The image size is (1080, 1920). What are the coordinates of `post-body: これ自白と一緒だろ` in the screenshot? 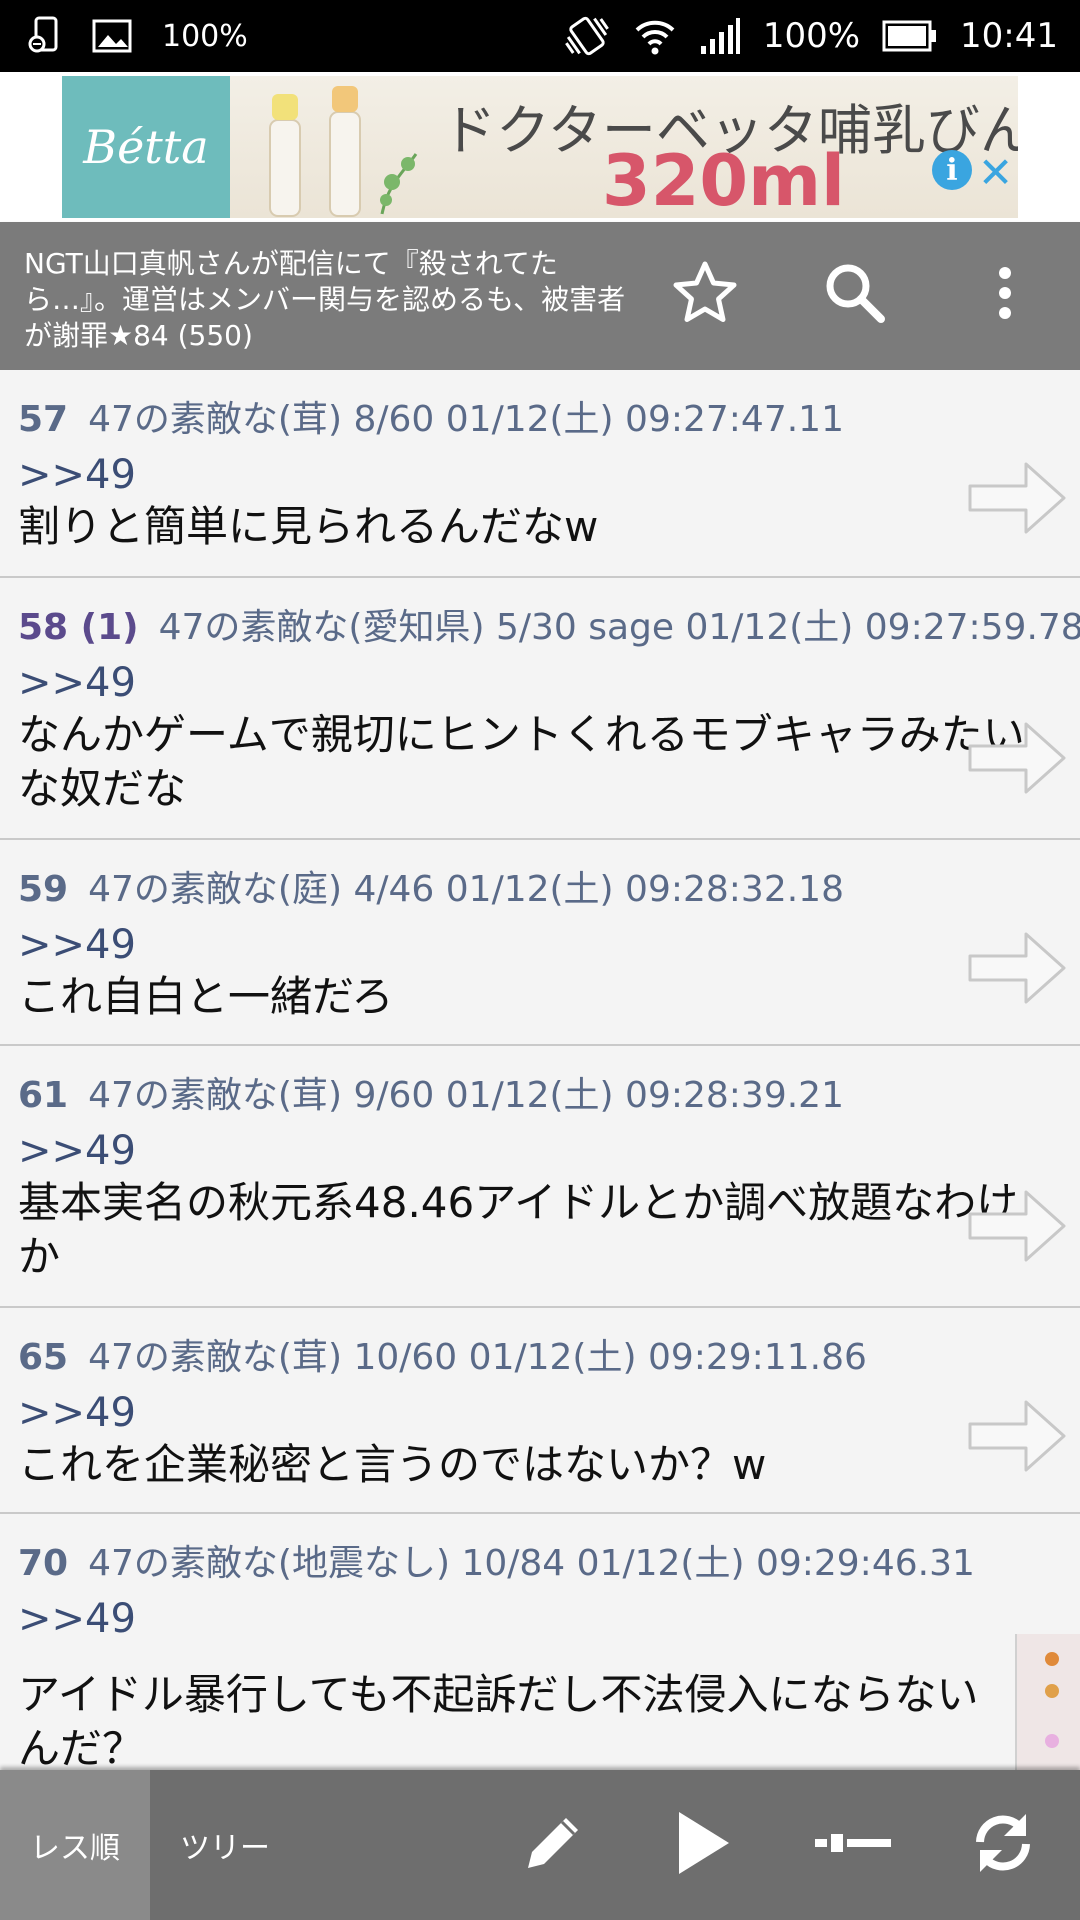 It's located at (206, 996).